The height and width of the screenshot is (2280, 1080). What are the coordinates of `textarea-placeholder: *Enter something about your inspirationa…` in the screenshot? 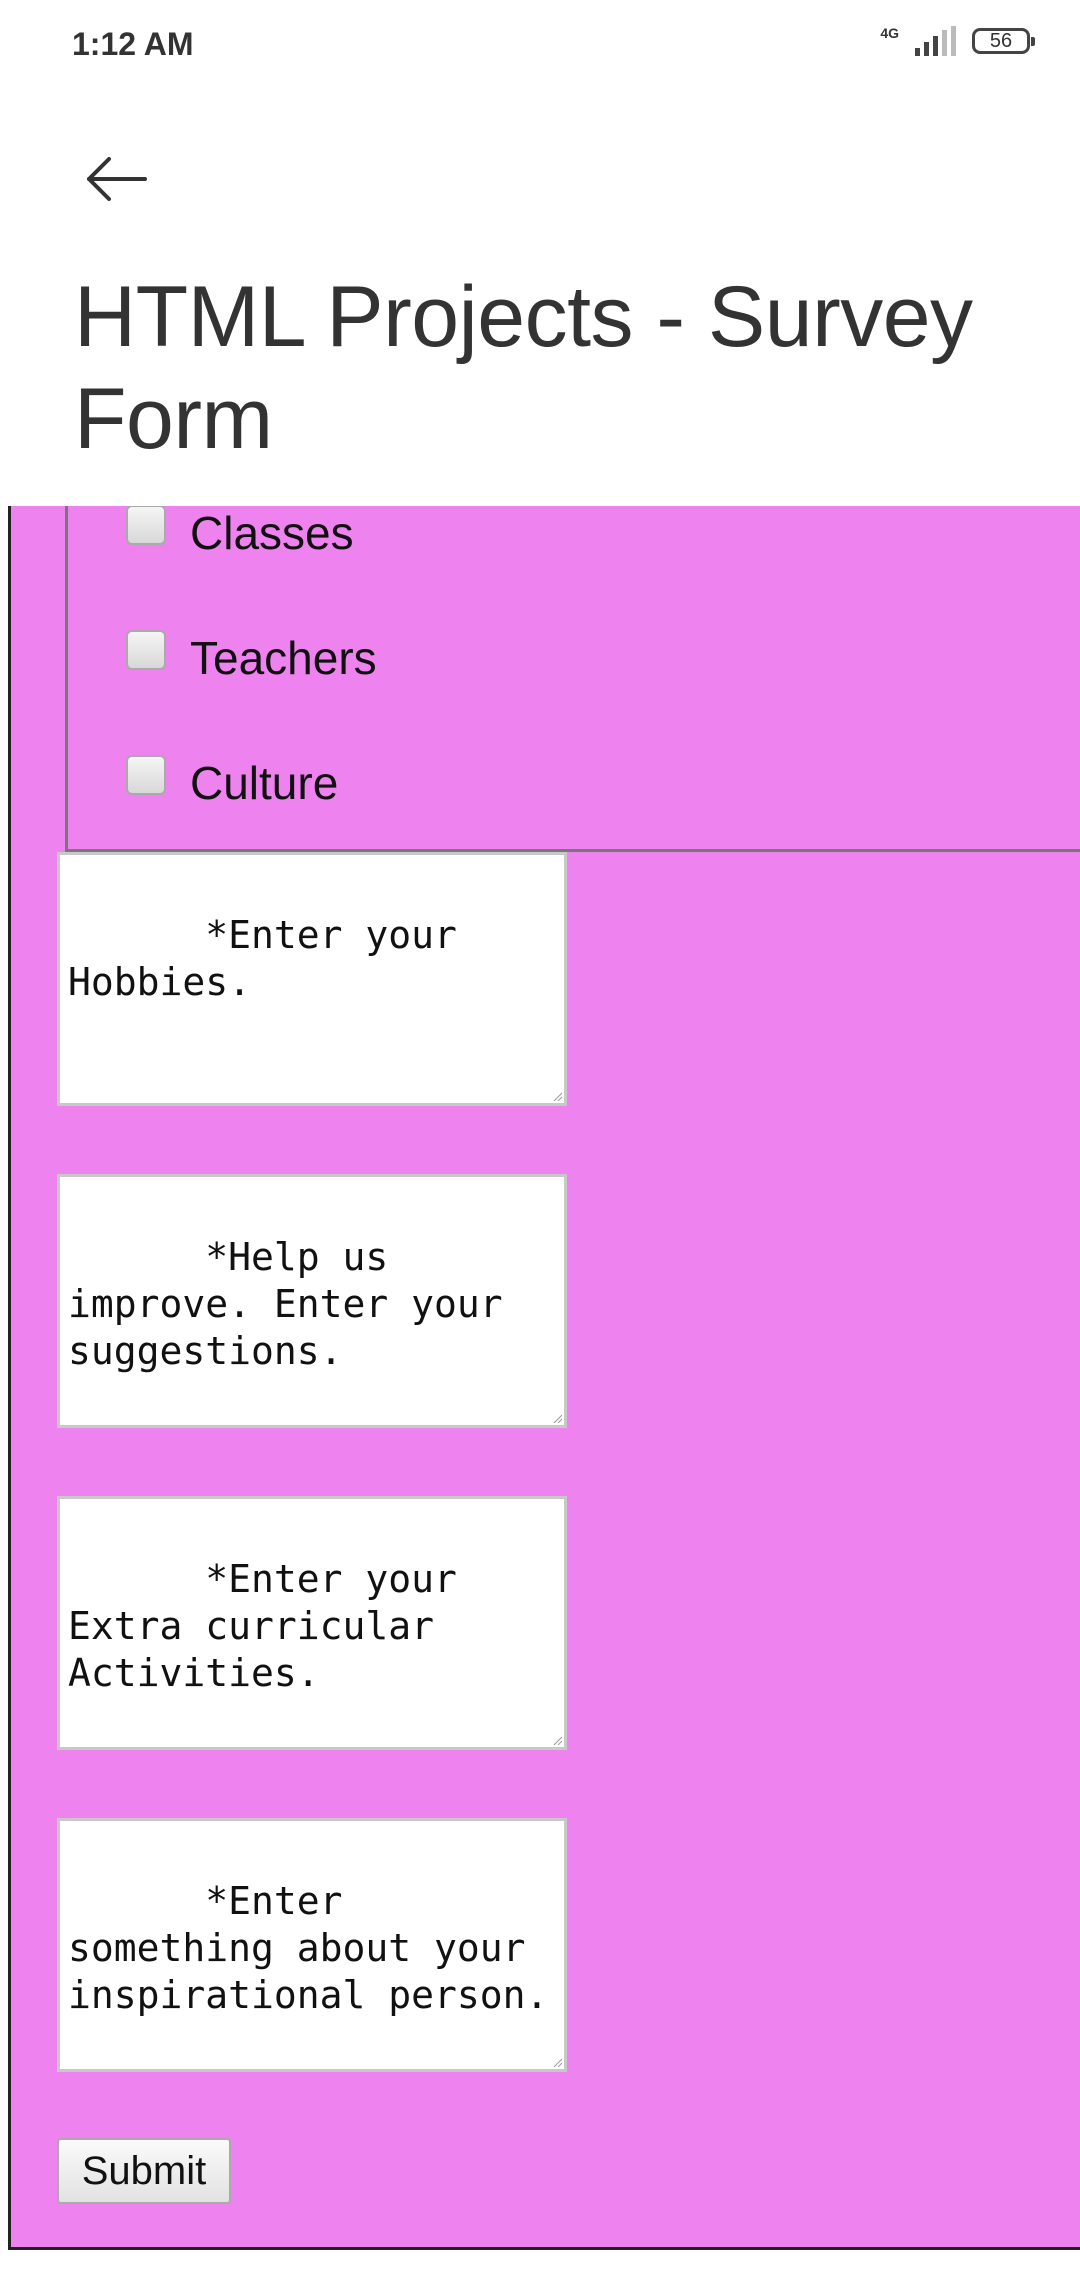 It's located at (308, 1948).